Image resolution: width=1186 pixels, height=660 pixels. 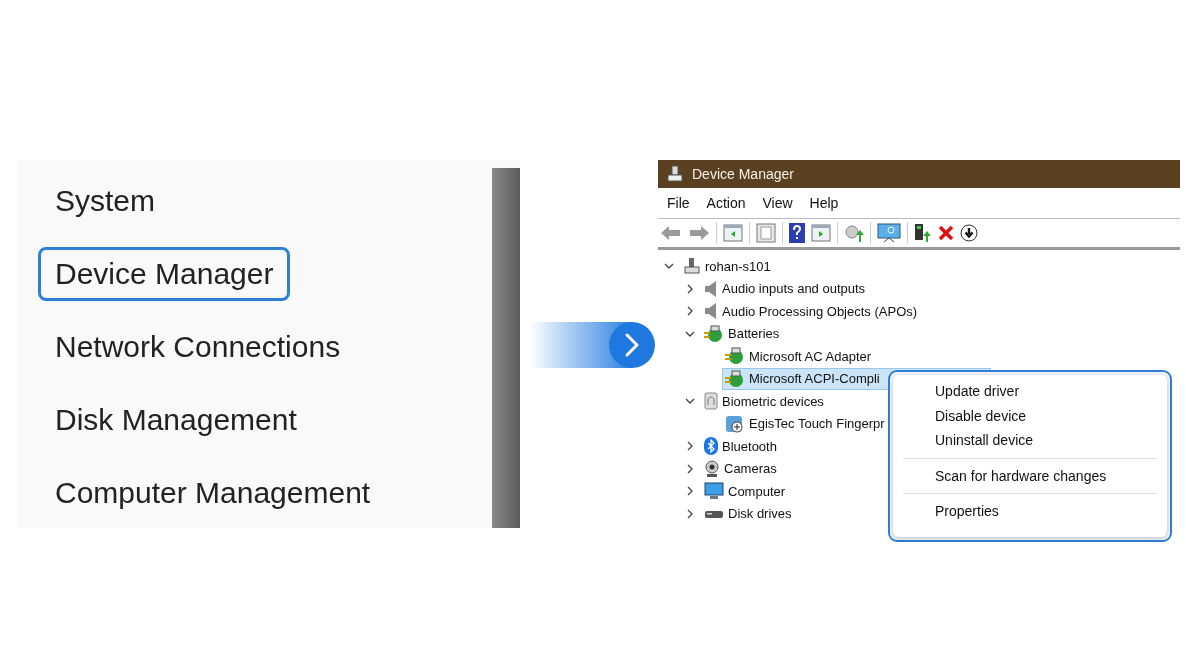 I want to click on menu-item: Disk Management, so click(x=176, y=420).